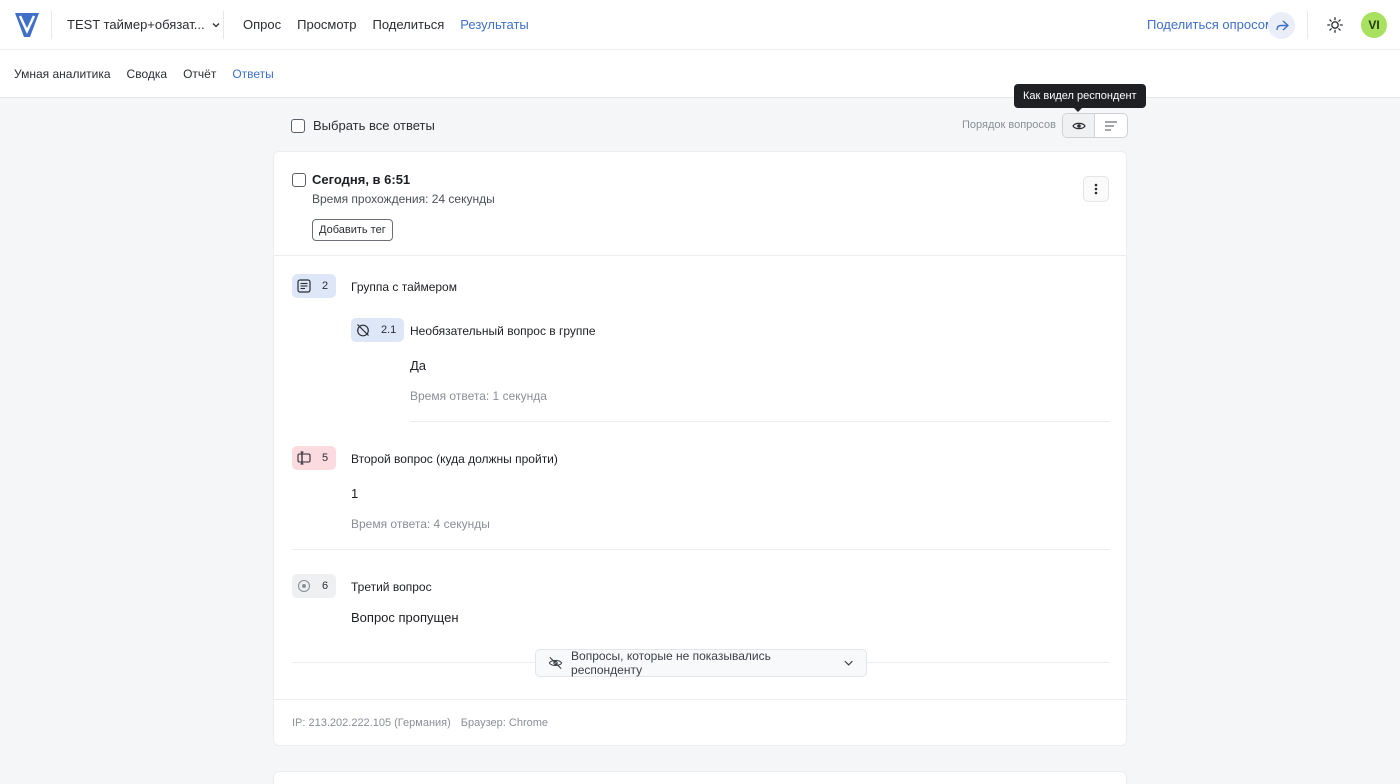 The height and width of the screenshot is (784, 1400). What do you see at coordinates (420, 524) in the screenshot?
I see `answer-time: Время ответа: 4 секунды` at bounding box center [420, 524].